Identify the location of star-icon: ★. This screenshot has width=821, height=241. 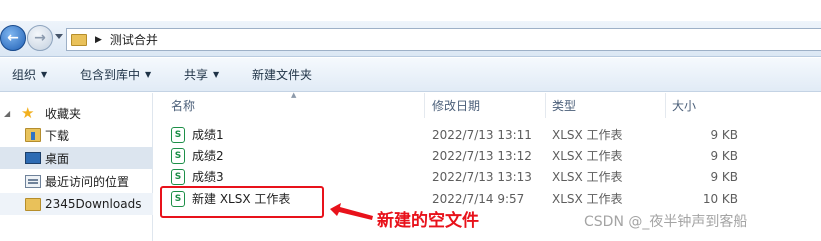
(28, 113).